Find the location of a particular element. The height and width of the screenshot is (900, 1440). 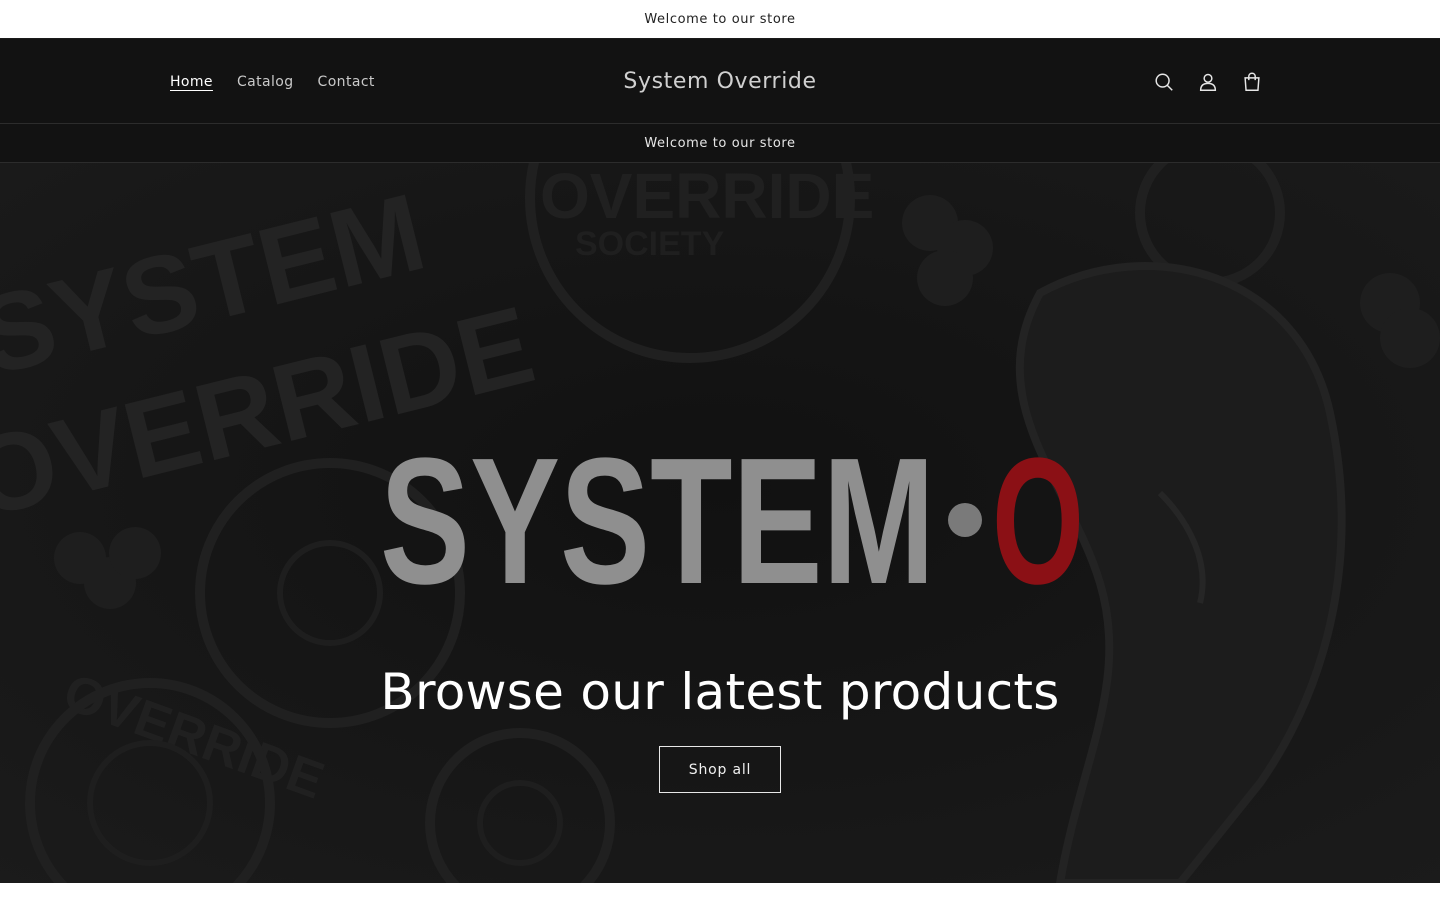

nav-link-contact: Contact is located at coordinates (346, 82).